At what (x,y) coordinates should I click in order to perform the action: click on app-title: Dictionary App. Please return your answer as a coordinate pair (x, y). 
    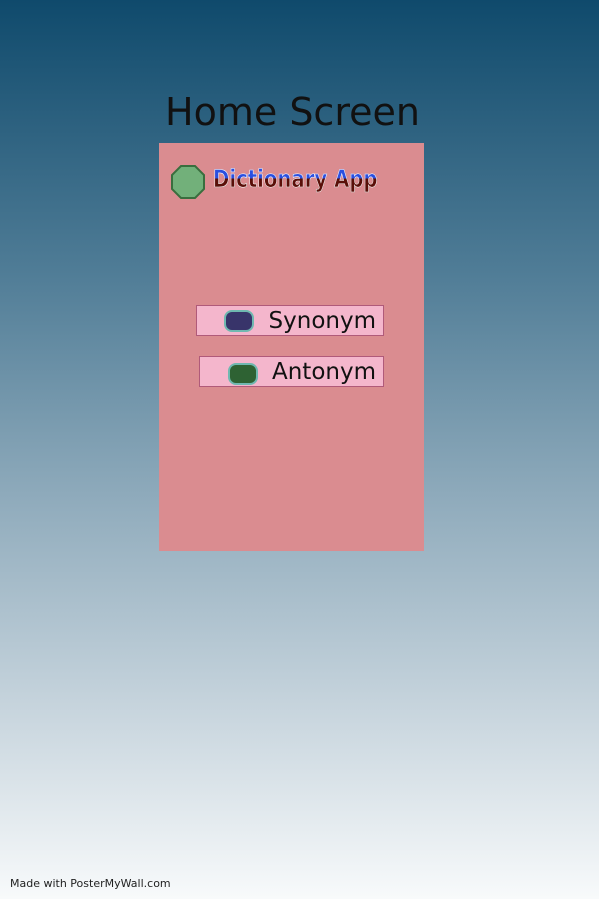
    Looking at the image, I should click on (295, 179).